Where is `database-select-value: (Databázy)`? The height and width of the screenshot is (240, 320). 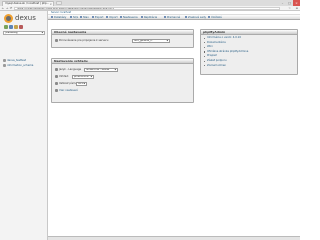
database-select-value: (Databázy) is located at coordinates (12, 32).